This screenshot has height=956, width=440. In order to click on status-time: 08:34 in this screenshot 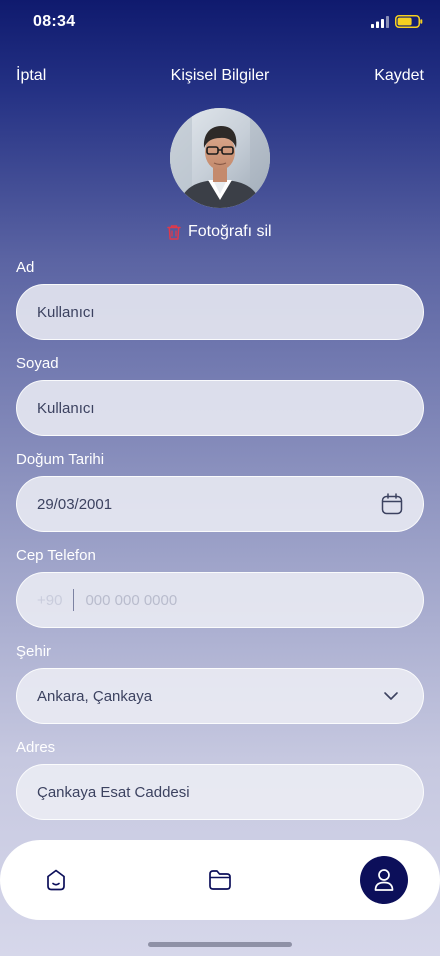, I will do `click(54, 21)`.